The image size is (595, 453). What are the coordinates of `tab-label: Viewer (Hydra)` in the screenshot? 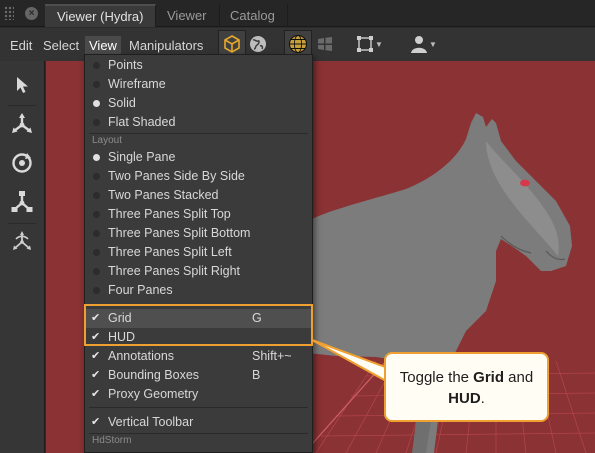 It's located at (100, 16).